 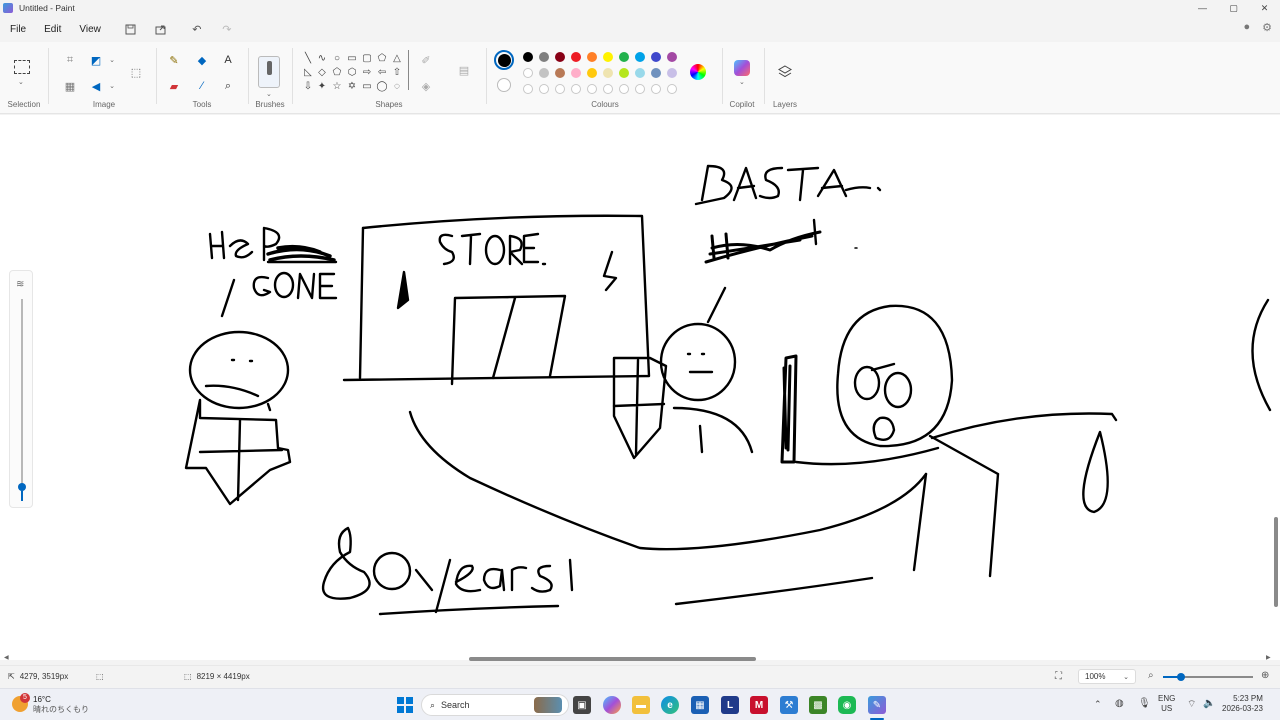 I want to click on shape-fill-icon: ◈, so click(x=426, y=86).